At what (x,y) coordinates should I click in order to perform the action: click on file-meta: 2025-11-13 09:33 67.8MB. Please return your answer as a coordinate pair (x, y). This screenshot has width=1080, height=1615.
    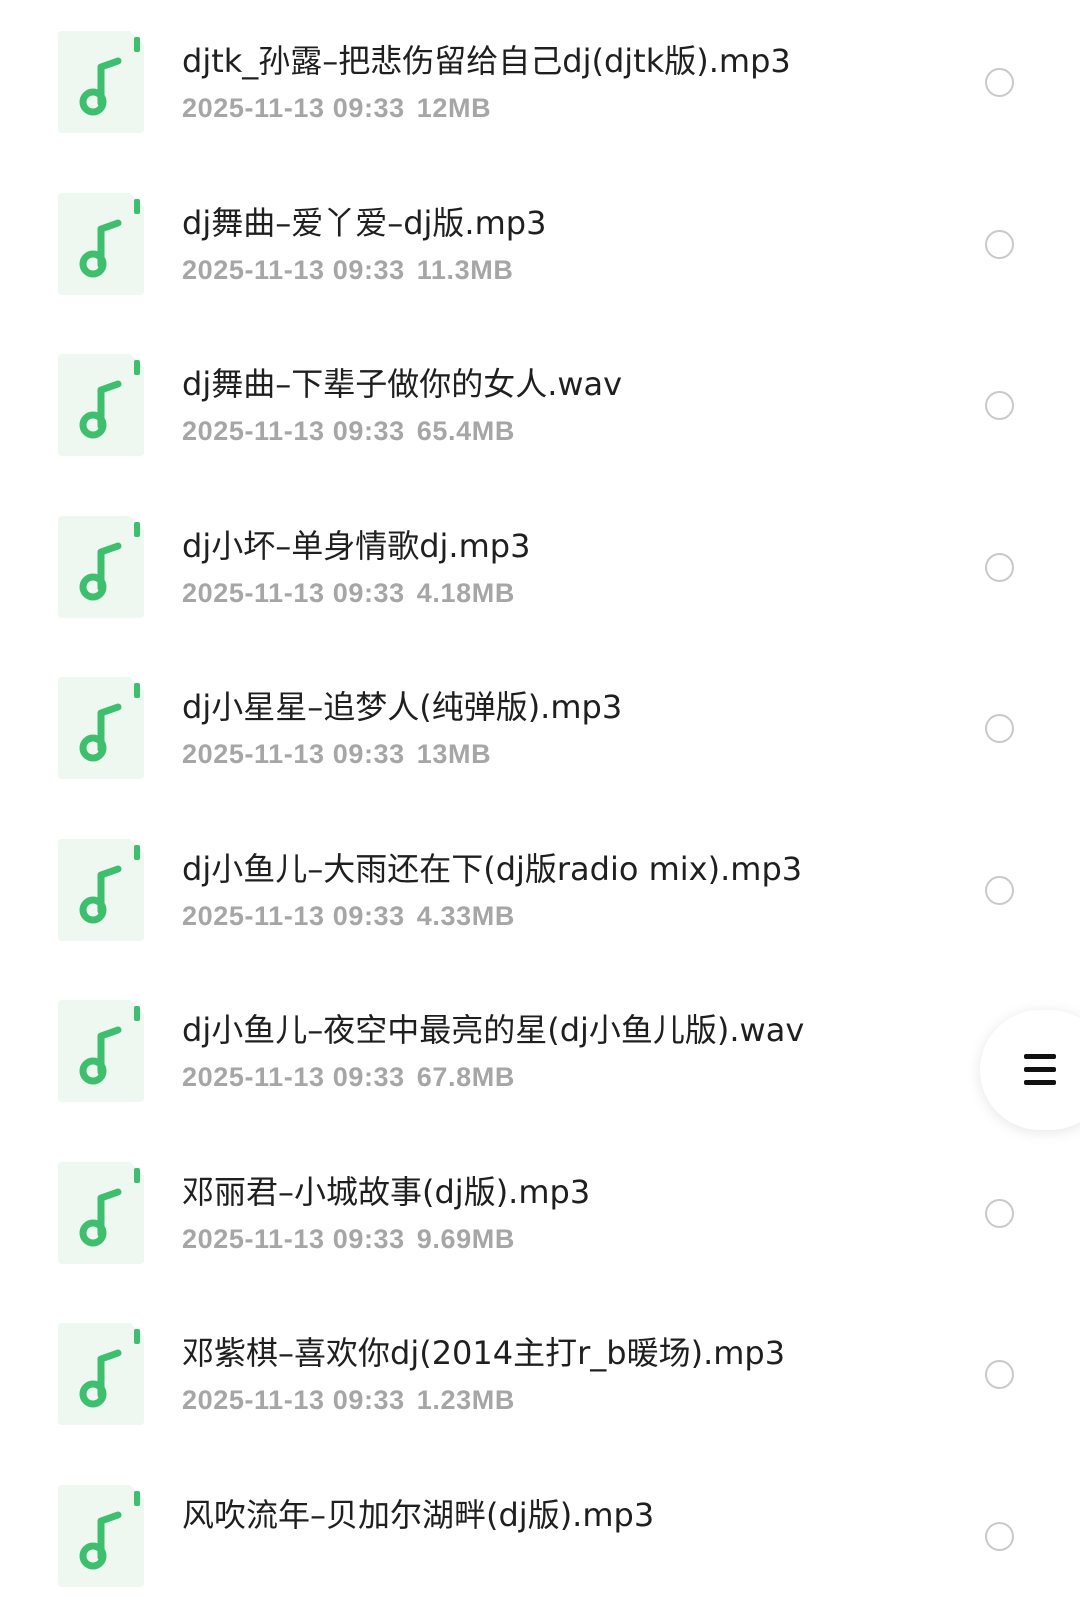
    Looking at the image, I should click on (348, 1077).